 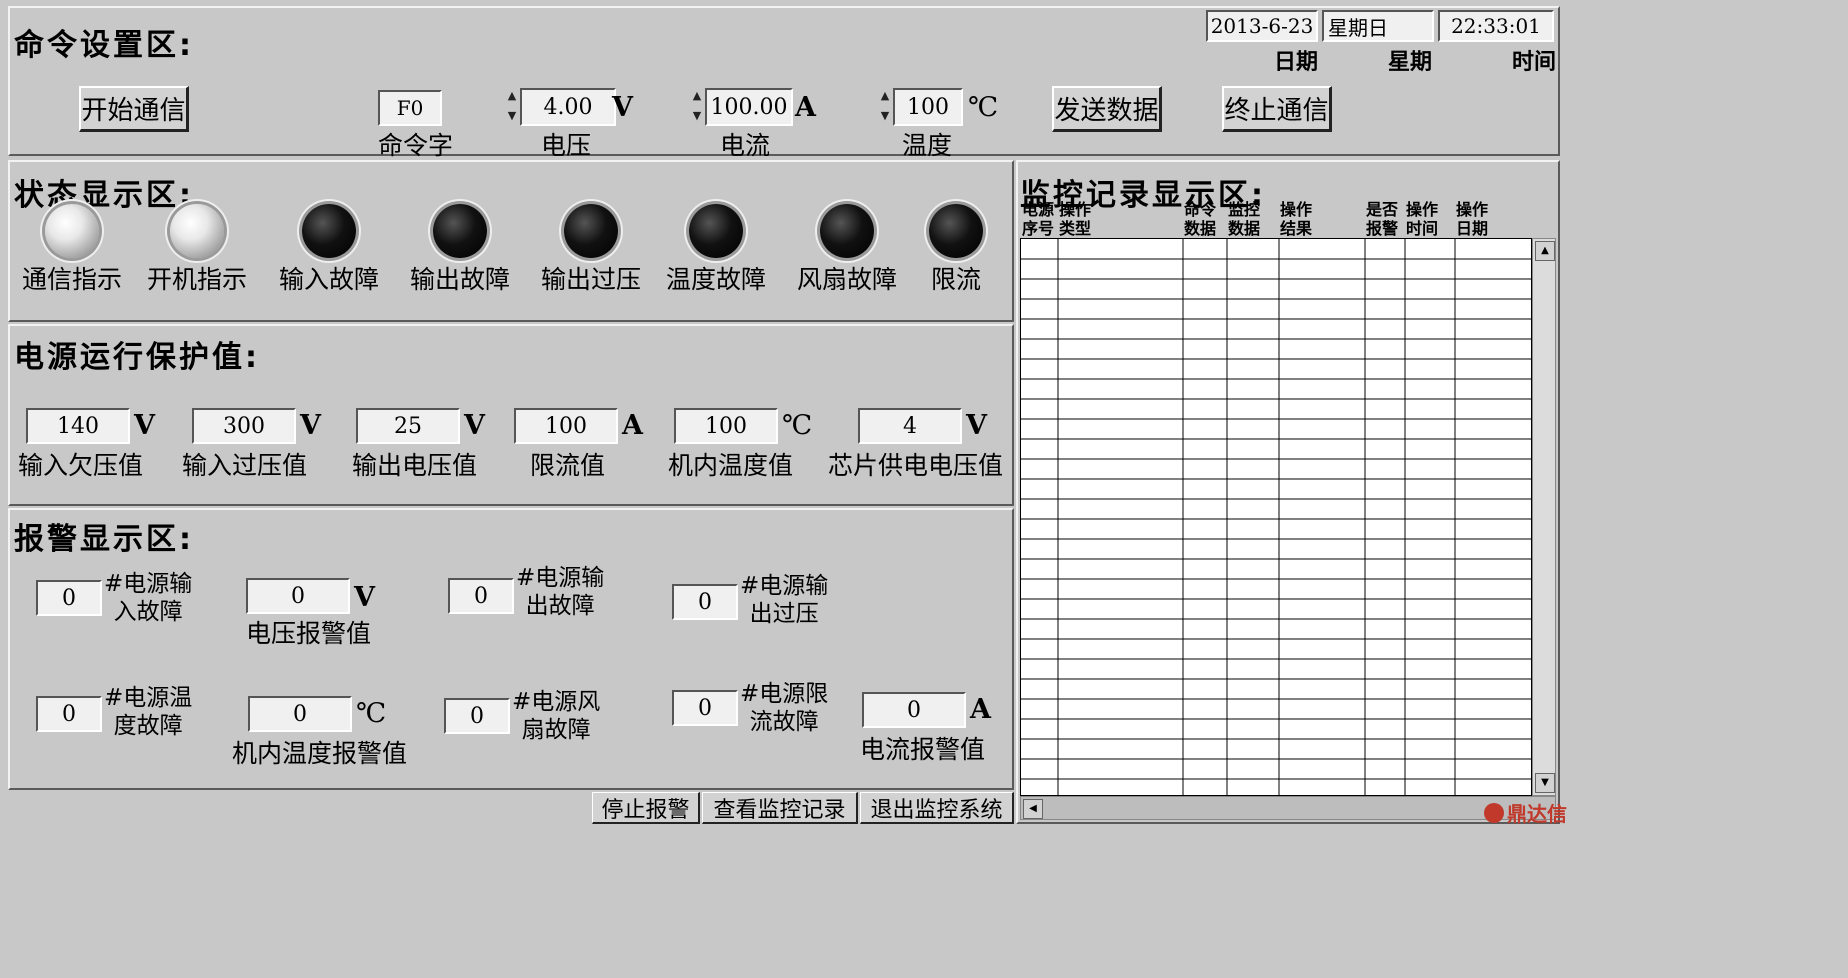 What do you see at coordinates (1038, 228) in the screenshot?
I see `column-header-1-line2: 序号` at bounding box center [1038, 228].